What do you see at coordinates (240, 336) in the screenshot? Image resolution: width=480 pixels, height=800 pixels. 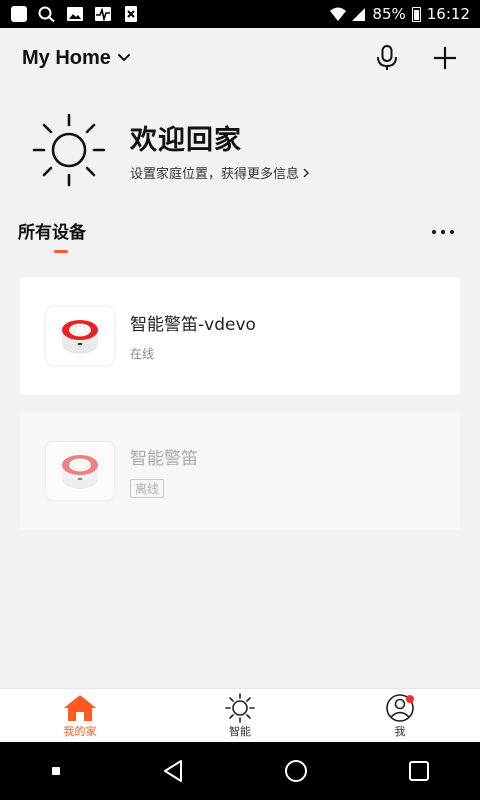 I see `device-card: 智能警笛-vdevo 在线` at bounding box center [240, 336].